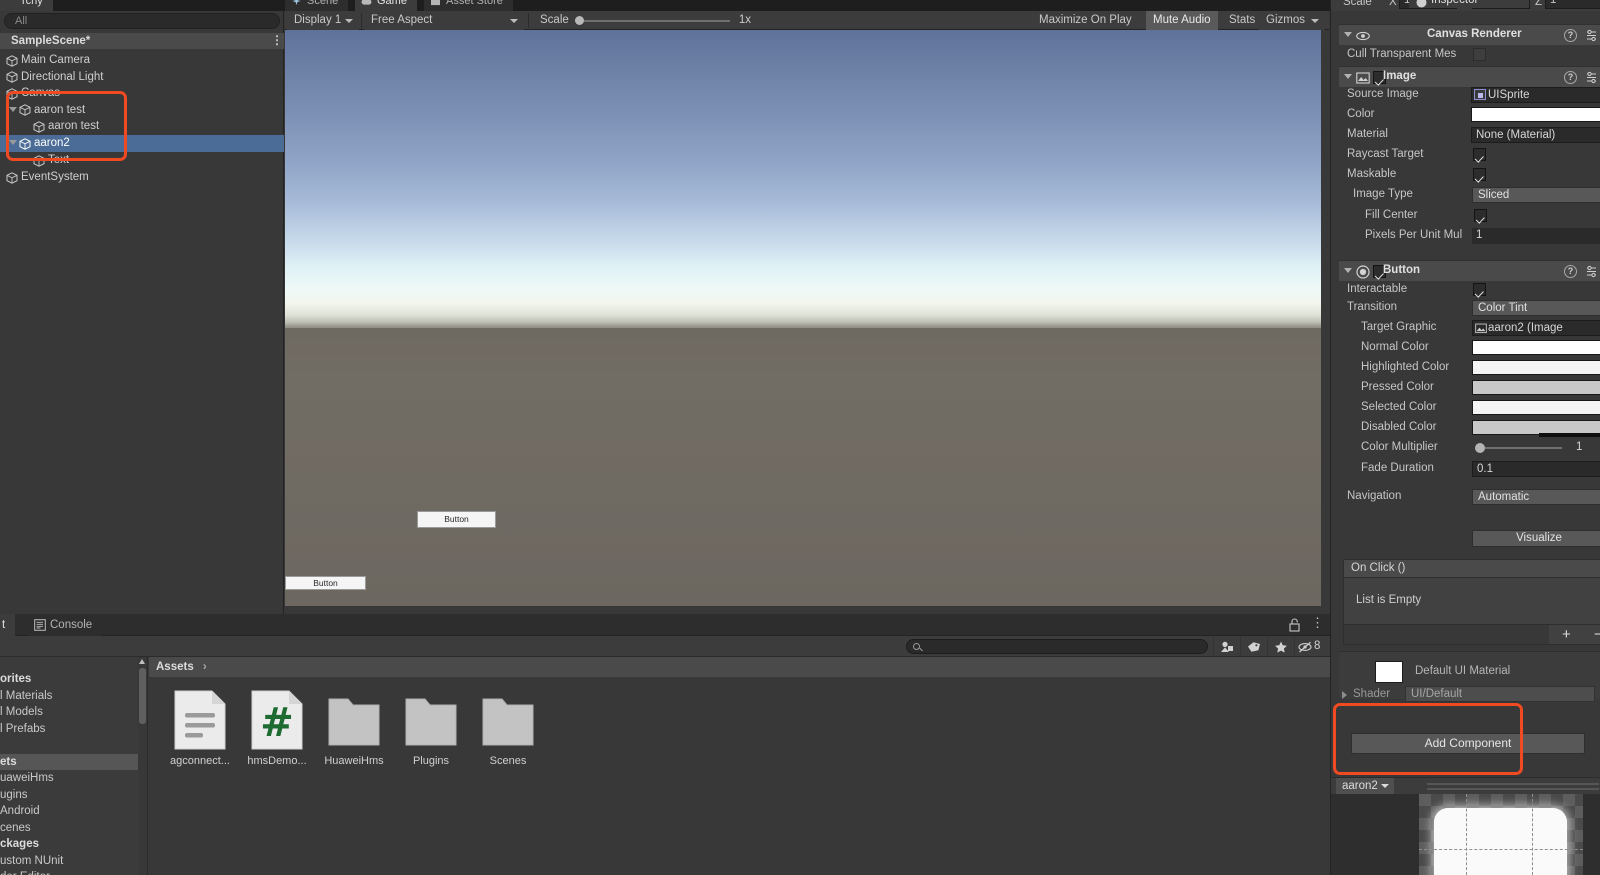 The width and height of the screenshot is (1600, 875). I want to click on navigation-dropdown: Automatic, so click(1536, 497).